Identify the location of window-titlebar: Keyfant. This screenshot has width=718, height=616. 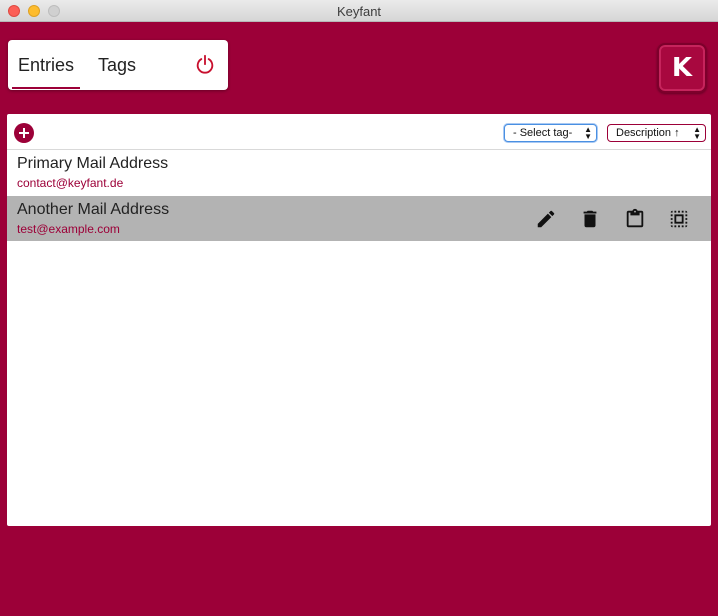
(359, 11).